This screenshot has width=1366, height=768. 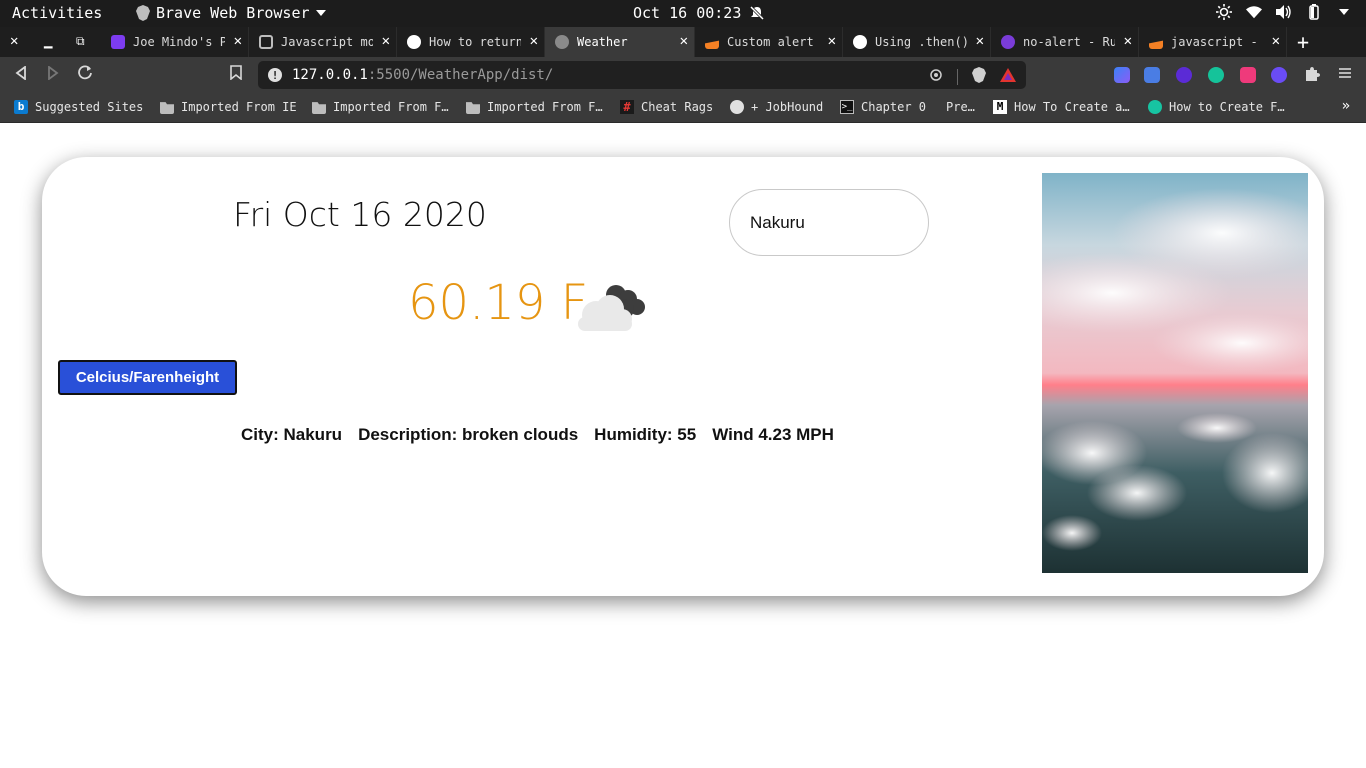 I want to click on grammarly-icon, so click(x=1216, y=75).